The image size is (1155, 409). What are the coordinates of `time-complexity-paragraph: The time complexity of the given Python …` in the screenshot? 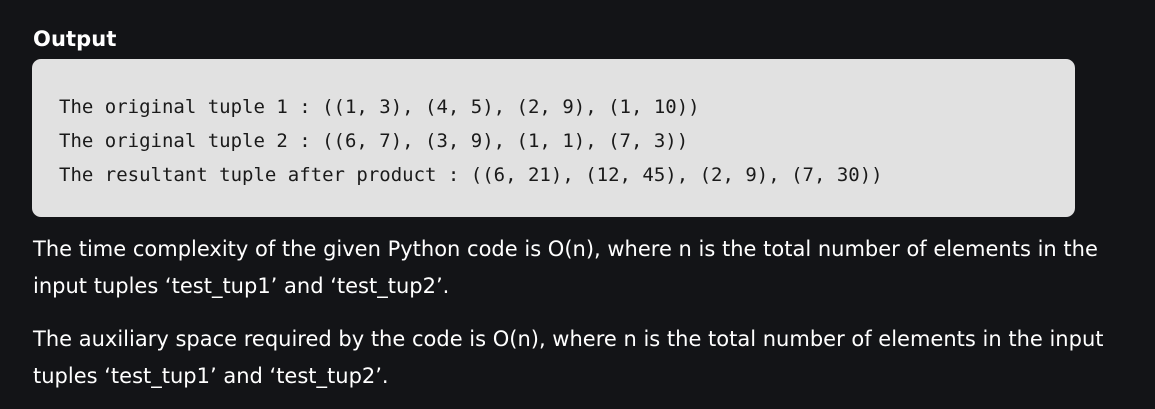 It's located at (565, 267).